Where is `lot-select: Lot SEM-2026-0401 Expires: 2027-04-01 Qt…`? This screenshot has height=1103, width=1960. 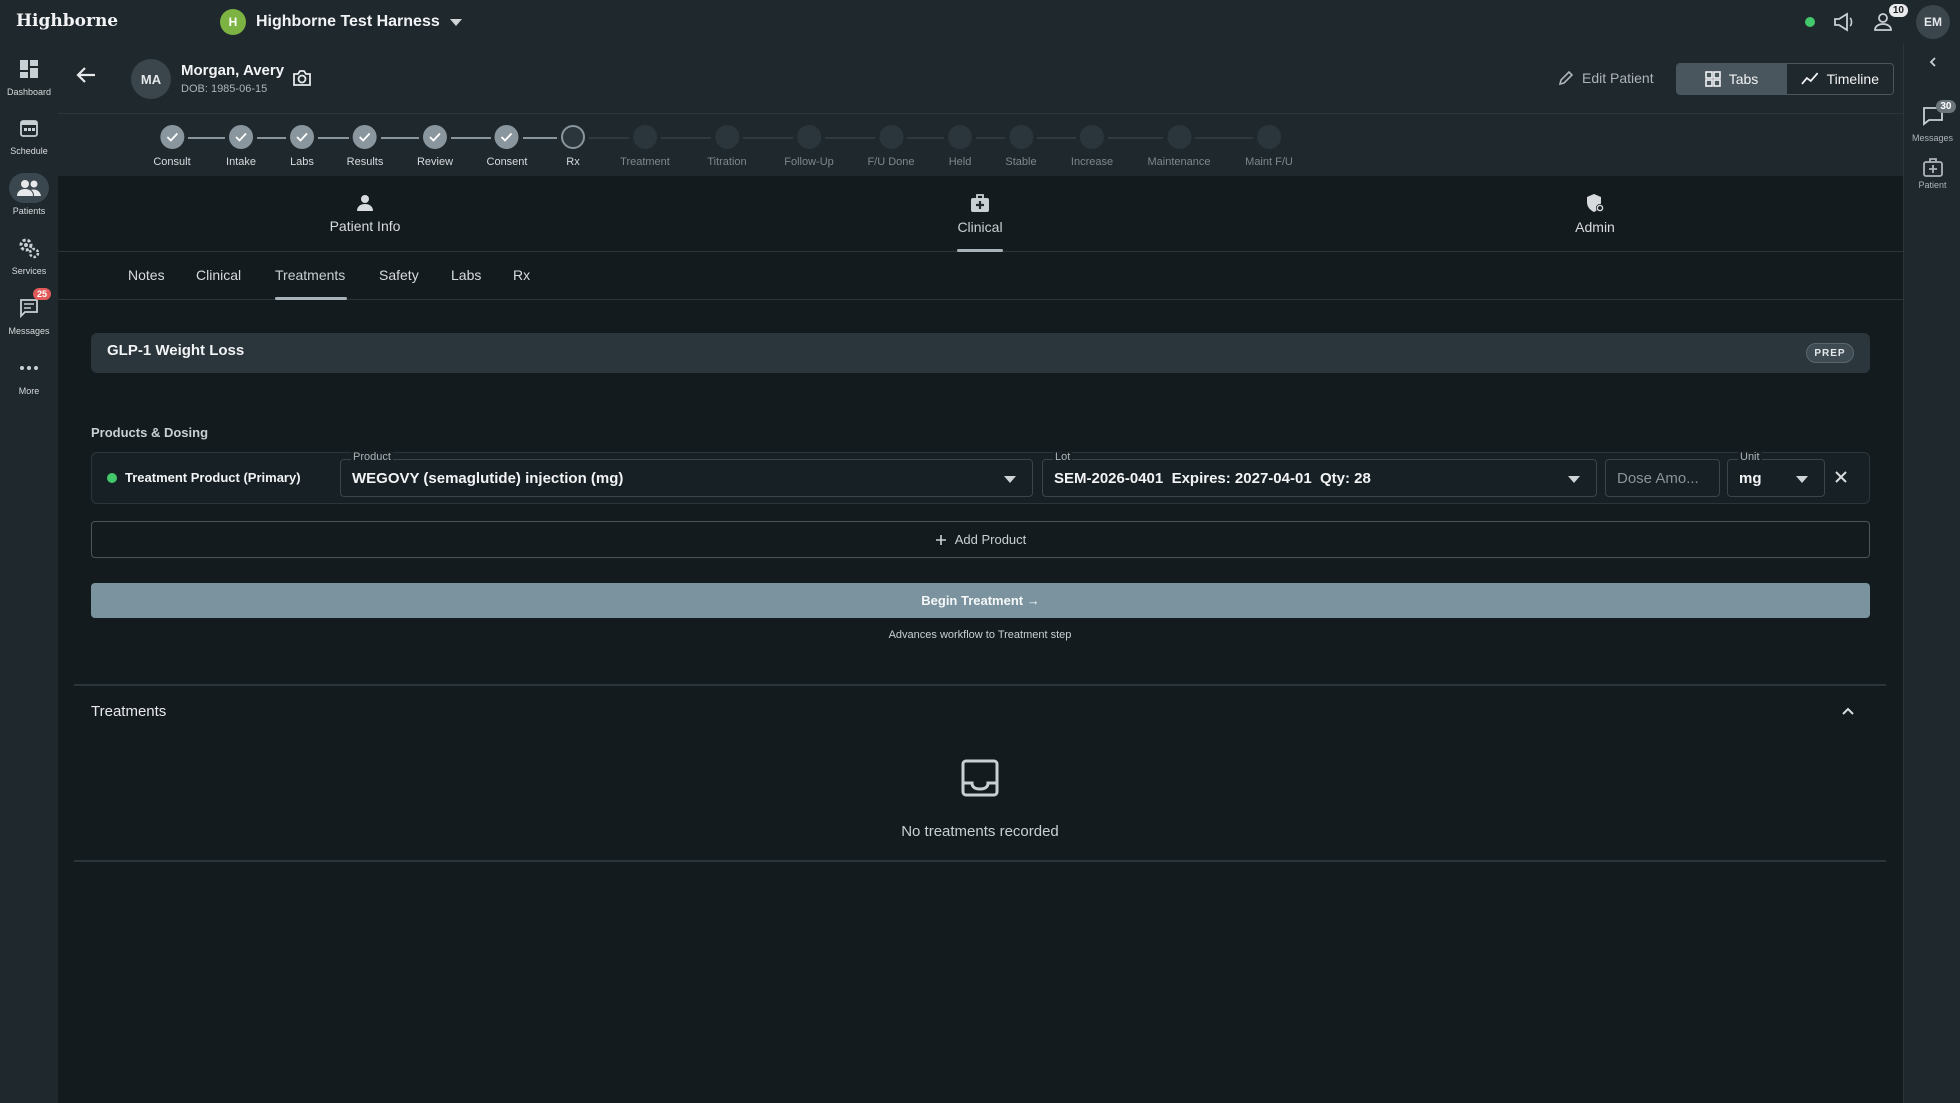
lot-select: Lot SEM-2026-0401 Expires: 2027-04-01 Qt… is located at coordinates (1319, 474).